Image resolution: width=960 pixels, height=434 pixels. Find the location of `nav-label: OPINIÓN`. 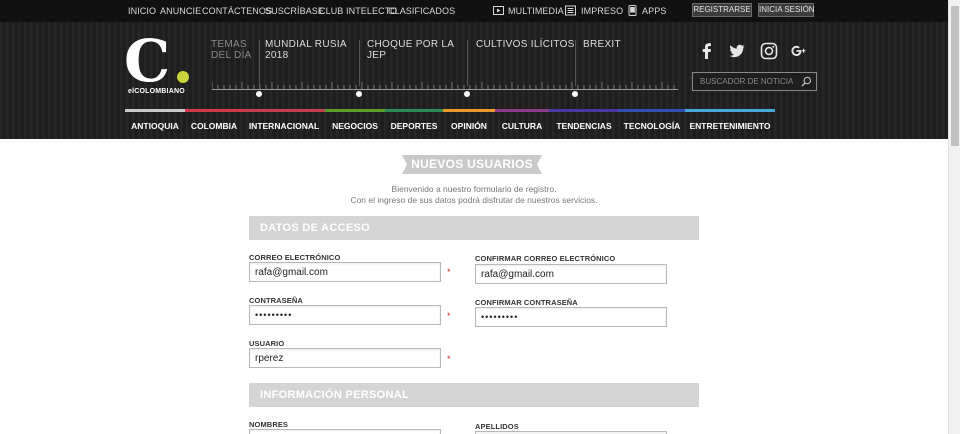

nav-label: OPINIÓN is located at coordinates (469, 126).